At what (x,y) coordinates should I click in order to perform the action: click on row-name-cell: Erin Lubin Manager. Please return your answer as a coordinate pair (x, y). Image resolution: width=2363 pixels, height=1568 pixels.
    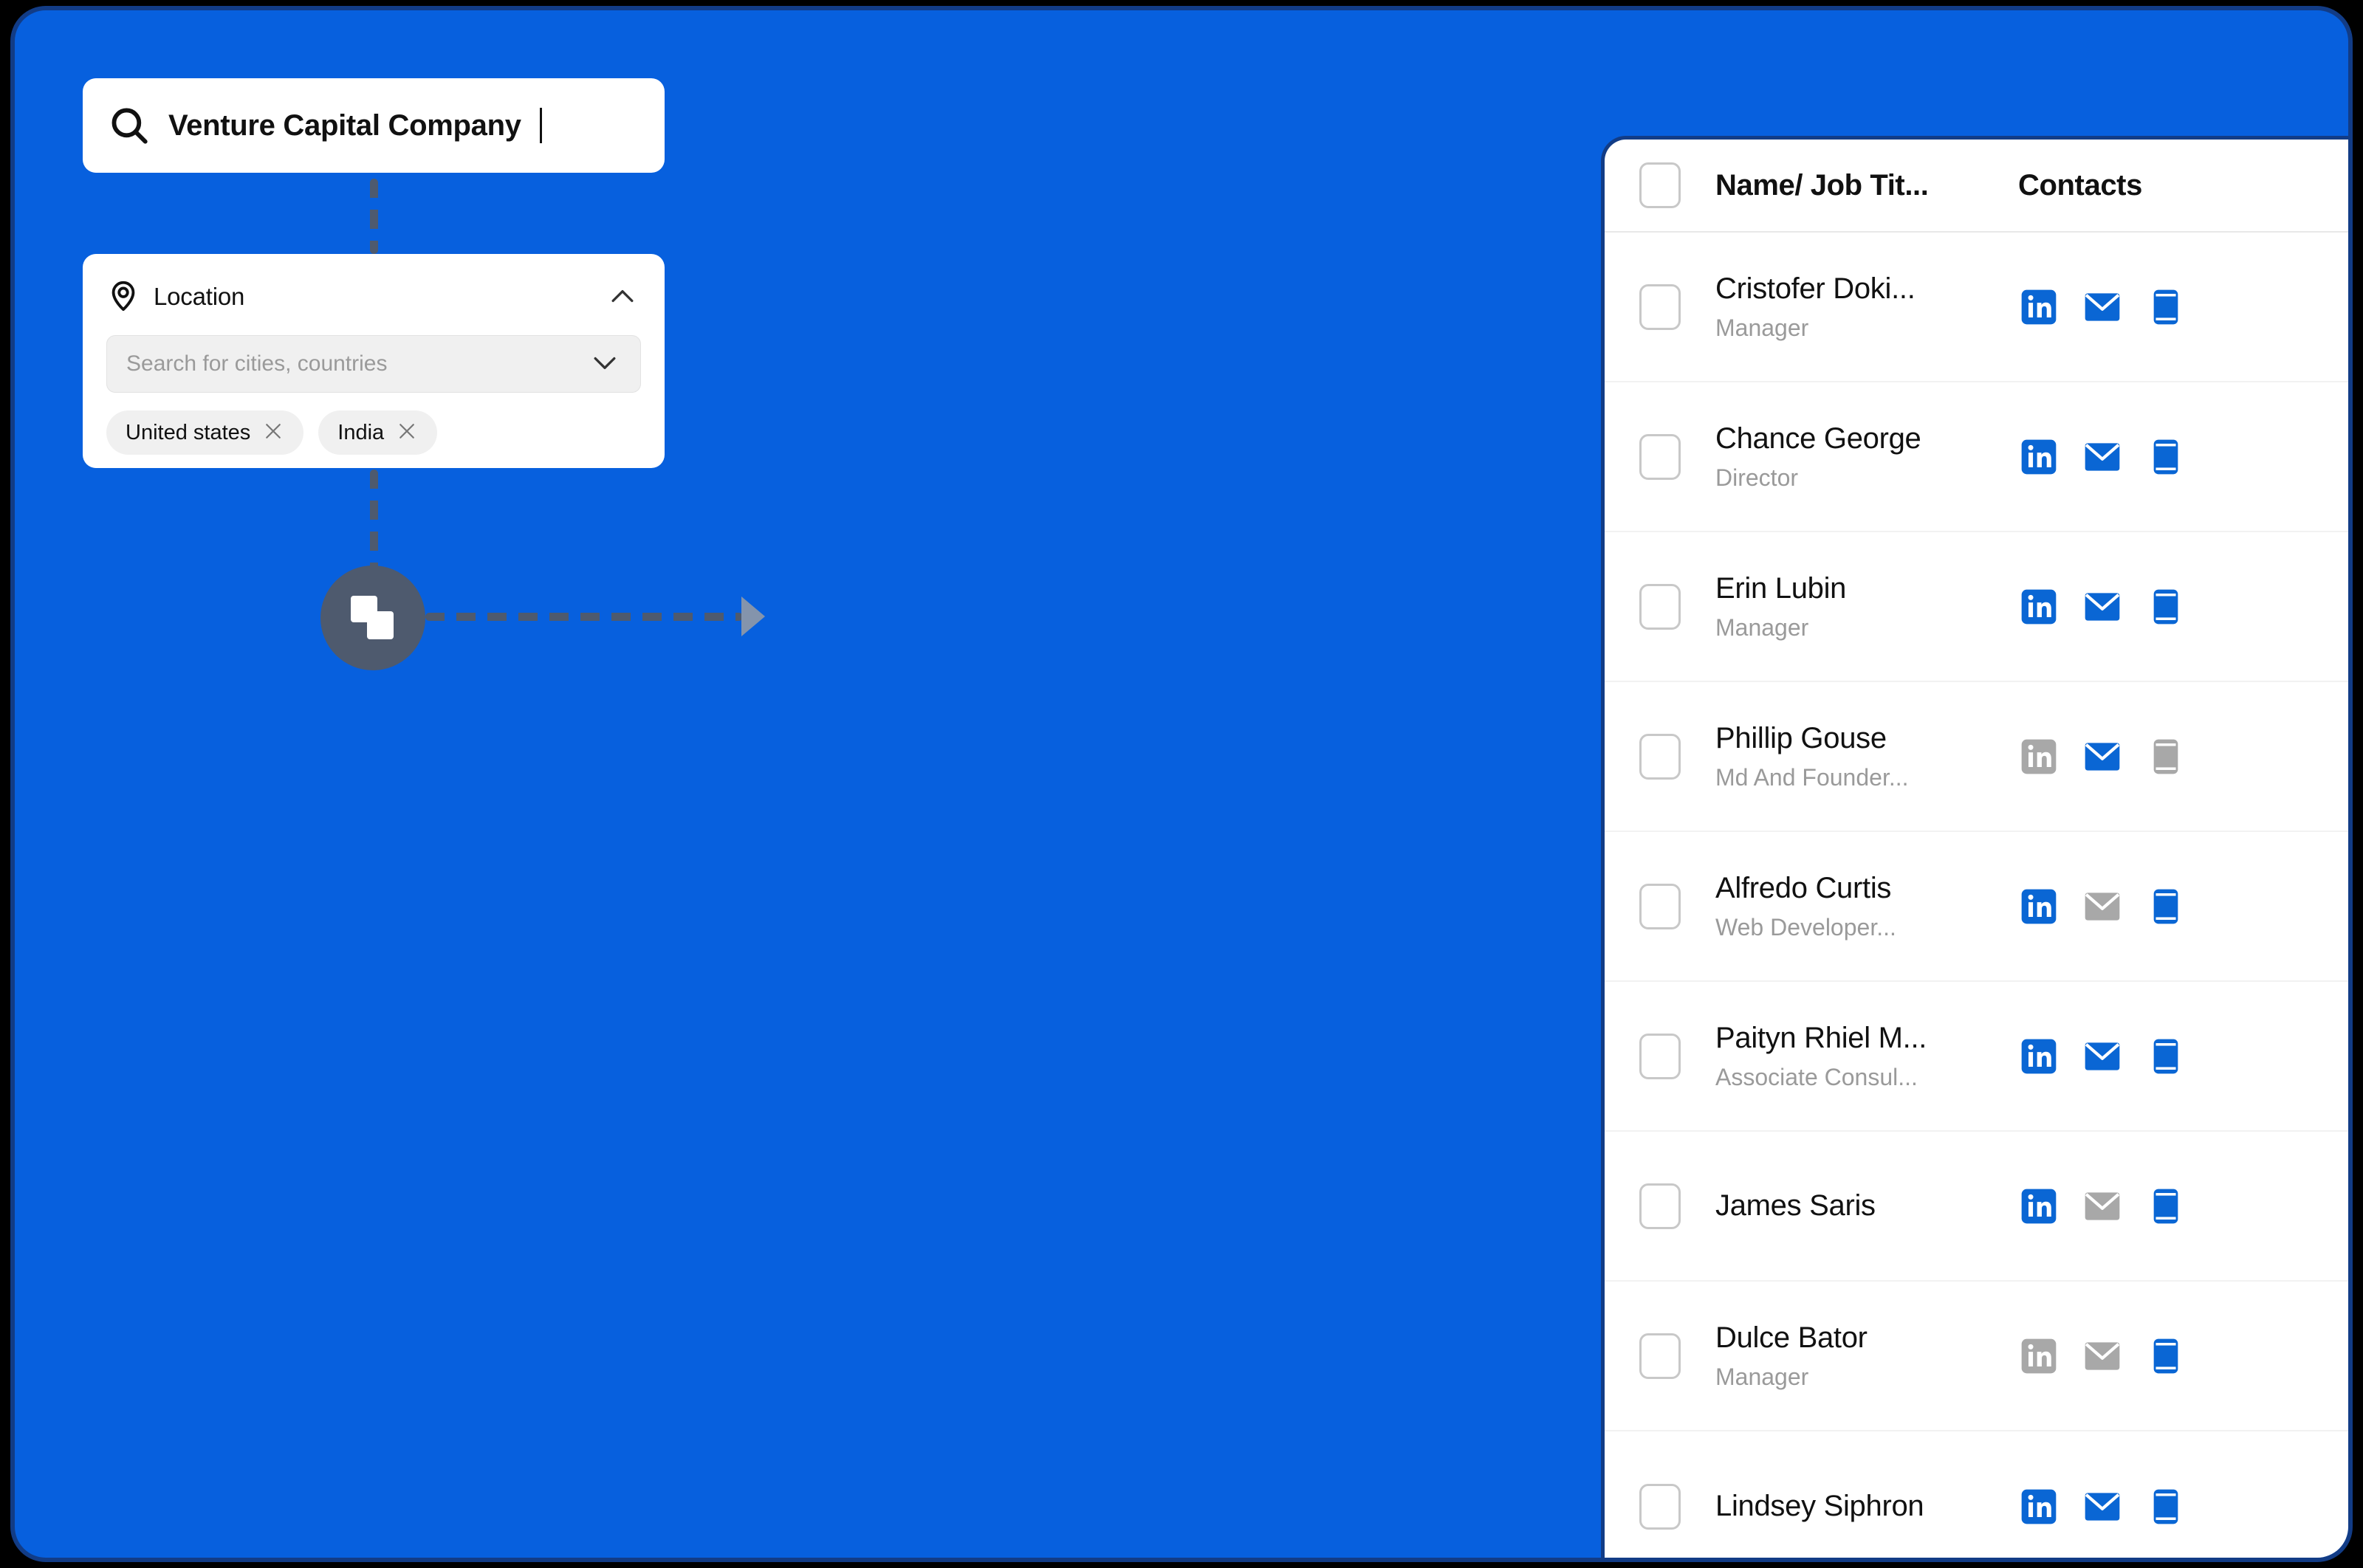
    Looking at the image, I should click on (1866, 607).